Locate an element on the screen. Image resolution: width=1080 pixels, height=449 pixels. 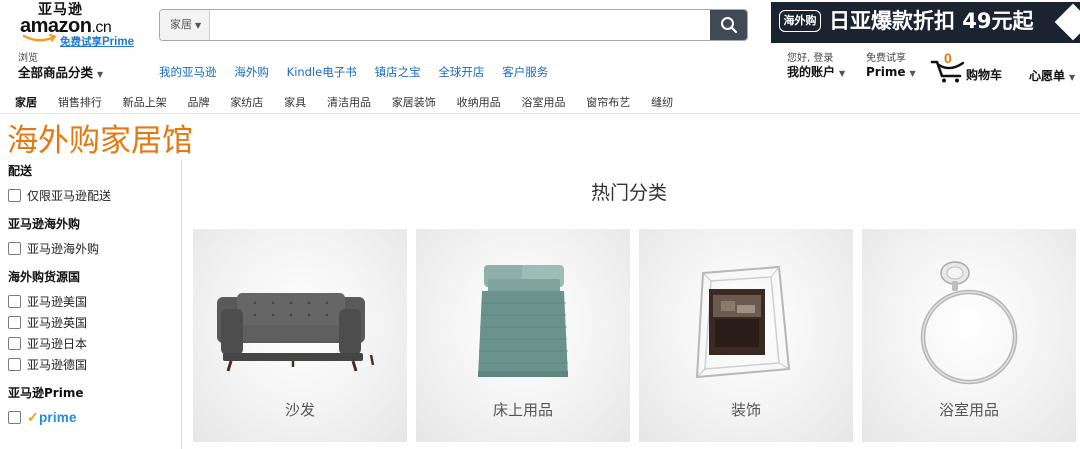
subnav-item-curtains: 窗帘布艺 is located at coordinates (608, 102).